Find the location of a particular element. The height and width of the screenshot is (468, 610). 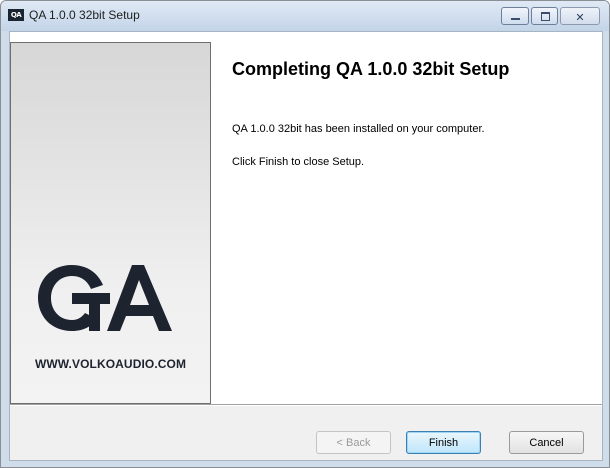

maximize-button is located at coordinates (544, 16).